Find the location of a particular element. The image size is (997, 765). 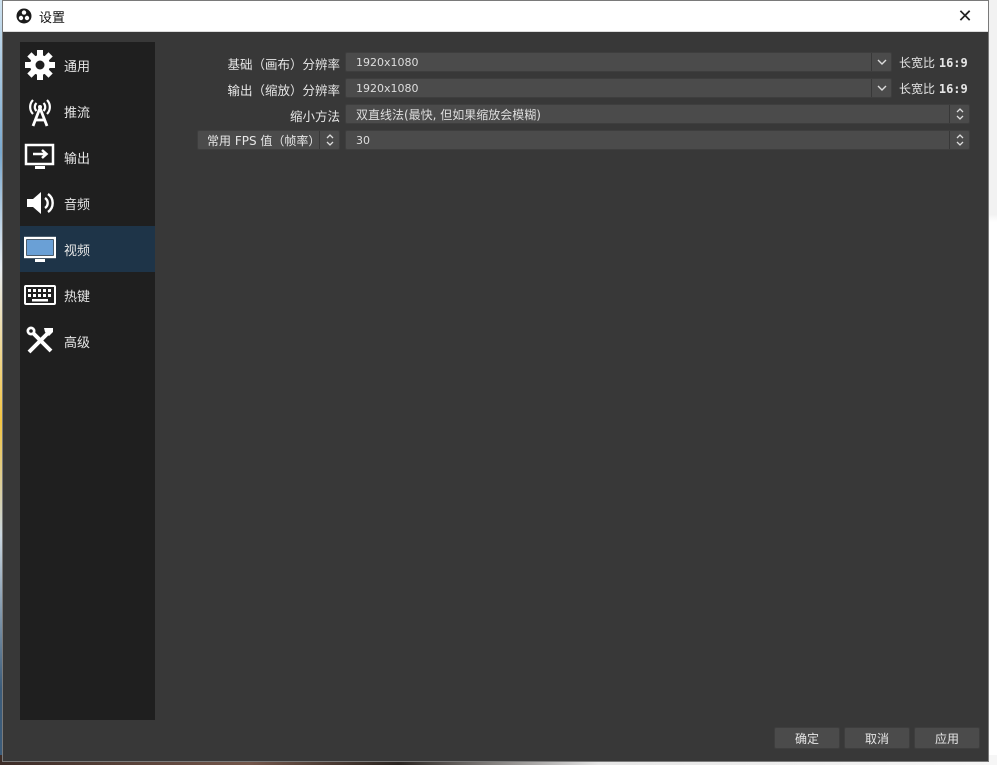

ok-button: 确定 is located at coordinates (807, 738).